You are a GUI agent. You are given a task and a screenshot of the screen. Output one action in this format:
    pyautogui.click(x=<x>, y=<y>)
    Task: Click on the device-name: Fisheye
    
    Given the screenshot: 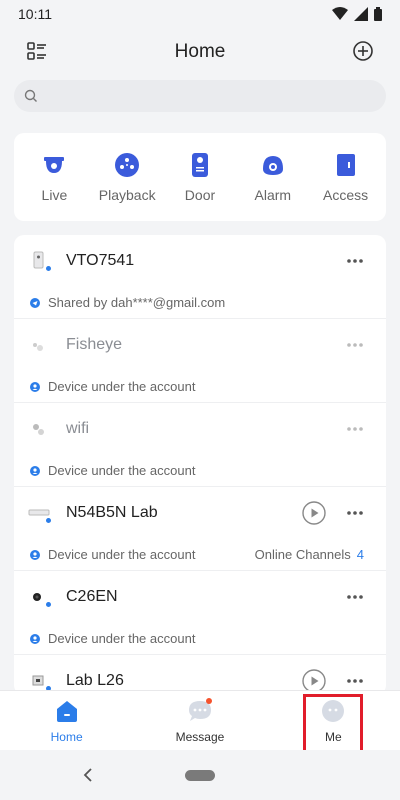 What is the action you would take?
    pyautogui.click(x=94, y=344)
    